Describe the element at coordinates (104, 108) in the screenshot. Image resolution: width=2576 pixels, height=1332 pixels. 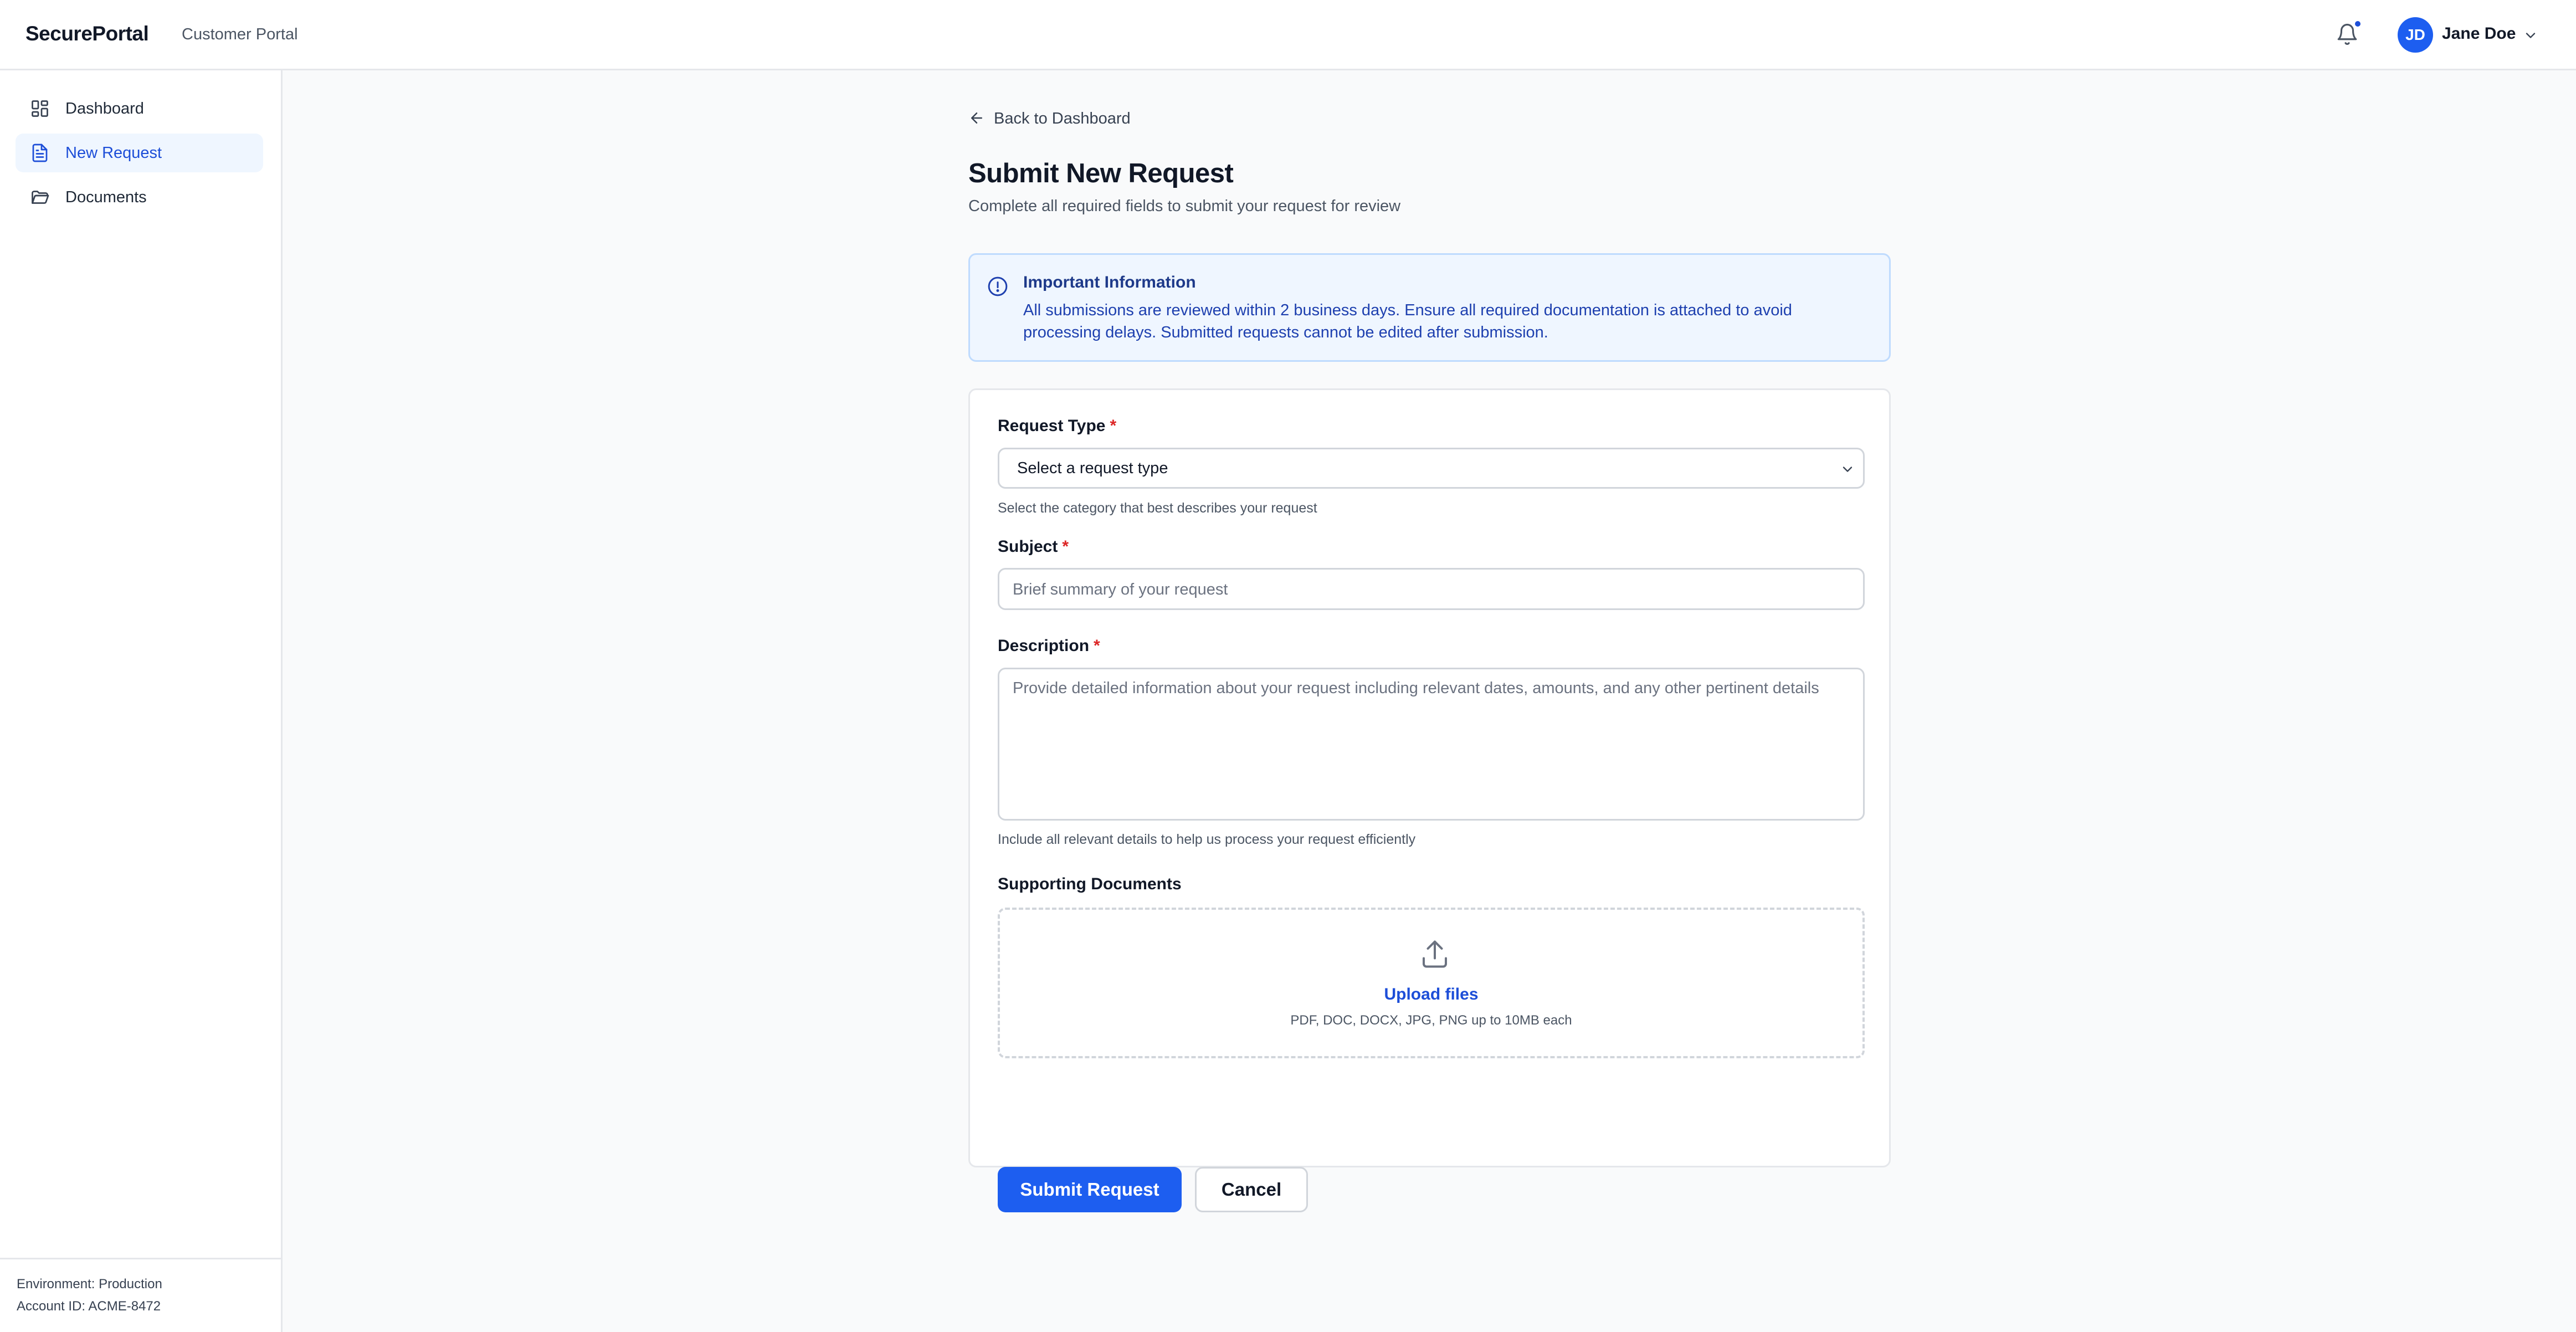
I see `sidebar-item-label: Dashboard` at that location.